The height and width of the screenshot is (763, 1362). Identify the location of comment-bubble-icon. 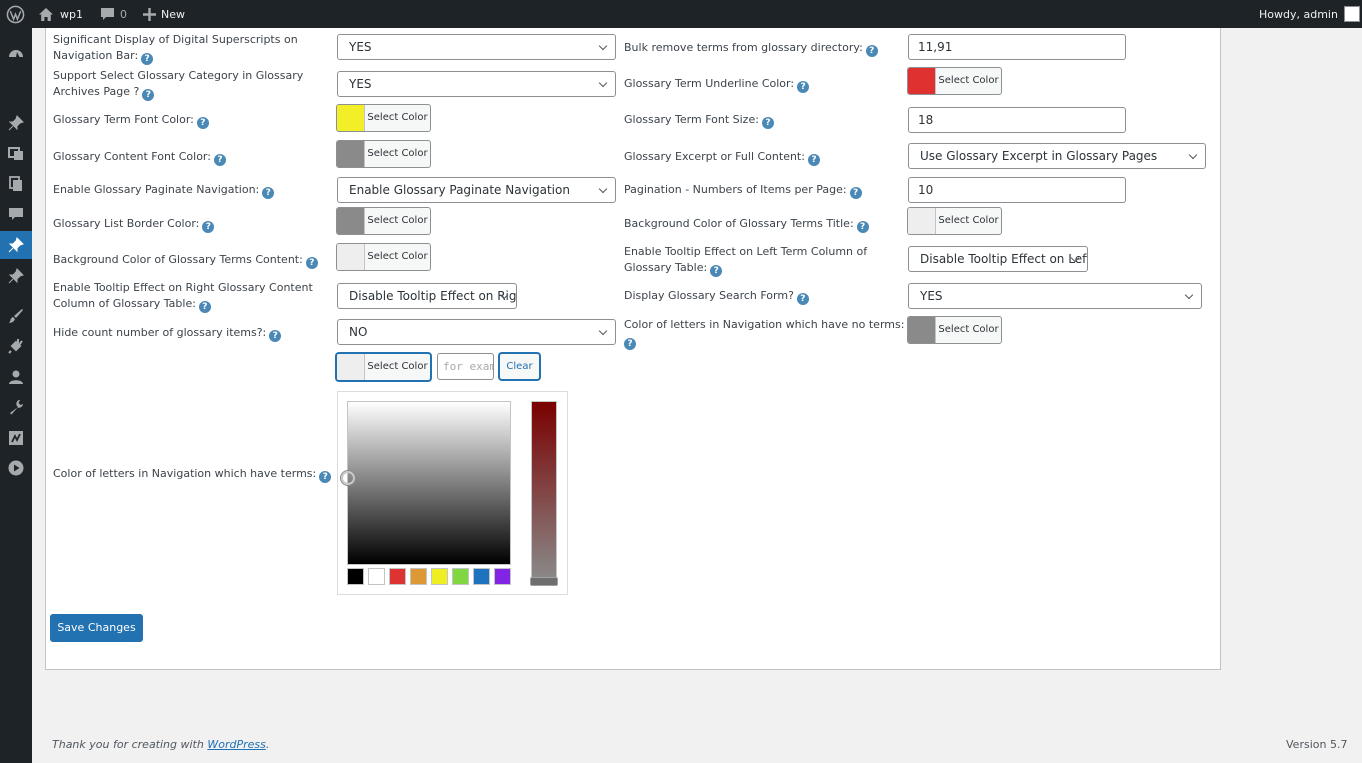
(107, 14).